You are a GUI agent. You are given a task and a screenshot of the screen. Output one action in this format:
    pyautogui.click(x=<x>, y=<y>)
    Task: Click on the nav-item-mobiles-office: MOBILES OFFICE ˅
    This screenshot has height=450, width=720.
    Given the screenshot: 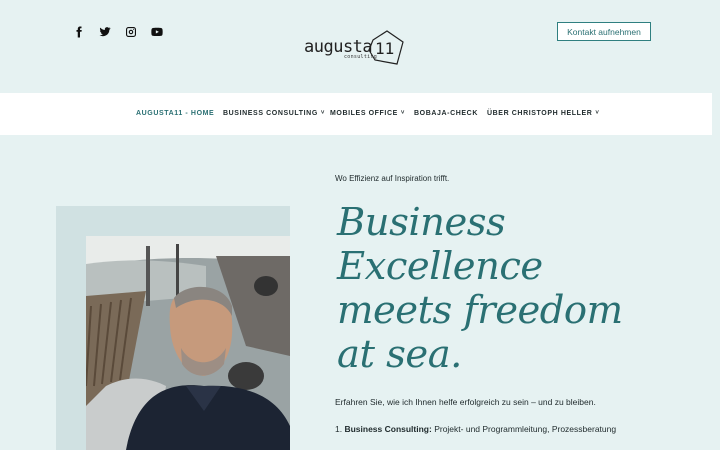 What is the action you would take?
    pyautogui.click(x=367, y=113)
    